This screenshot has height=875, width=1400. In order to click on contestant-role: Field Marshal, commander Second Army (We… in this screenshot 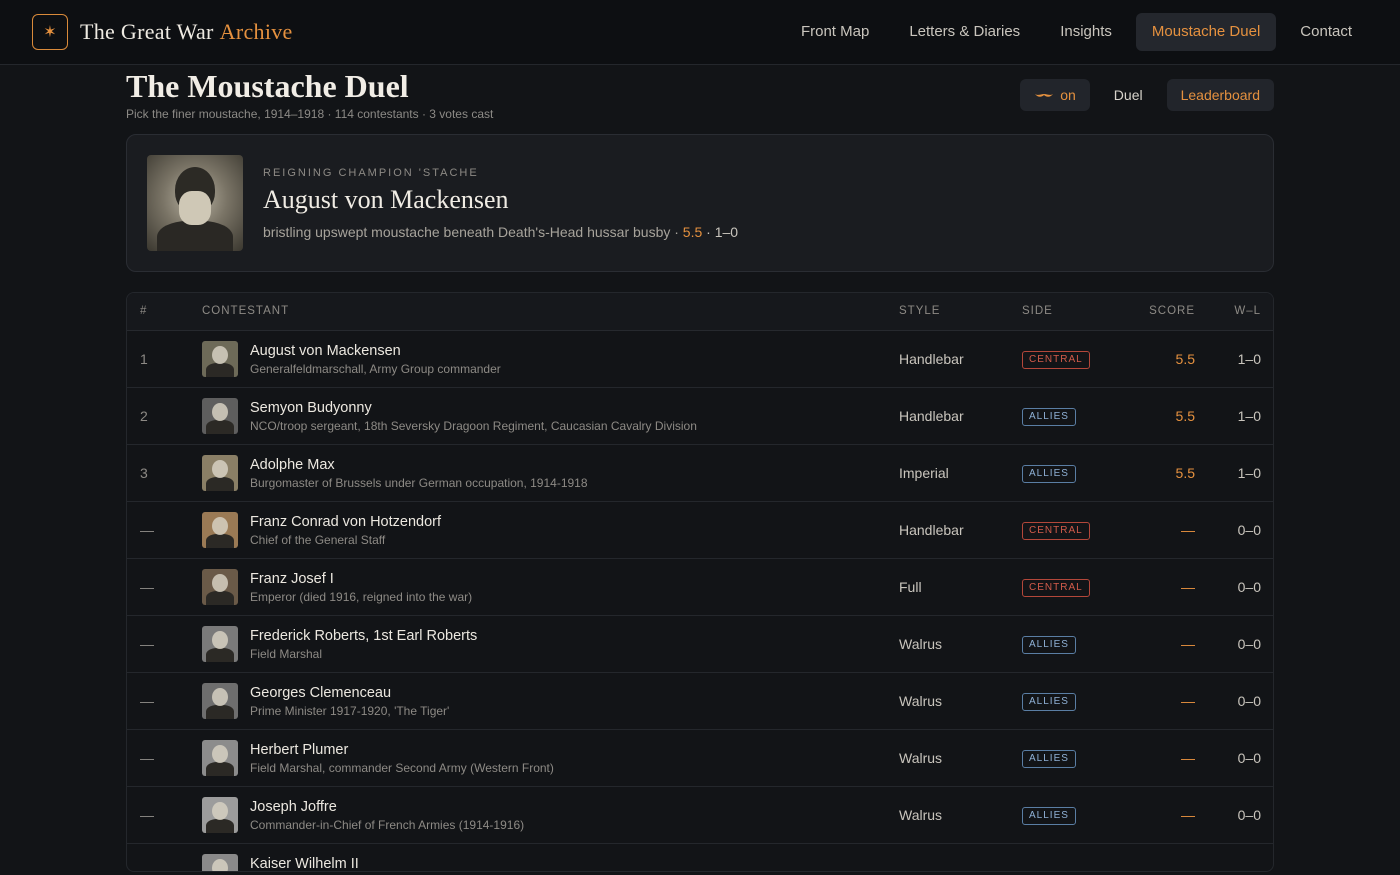, I will do `click(402, 768)`.